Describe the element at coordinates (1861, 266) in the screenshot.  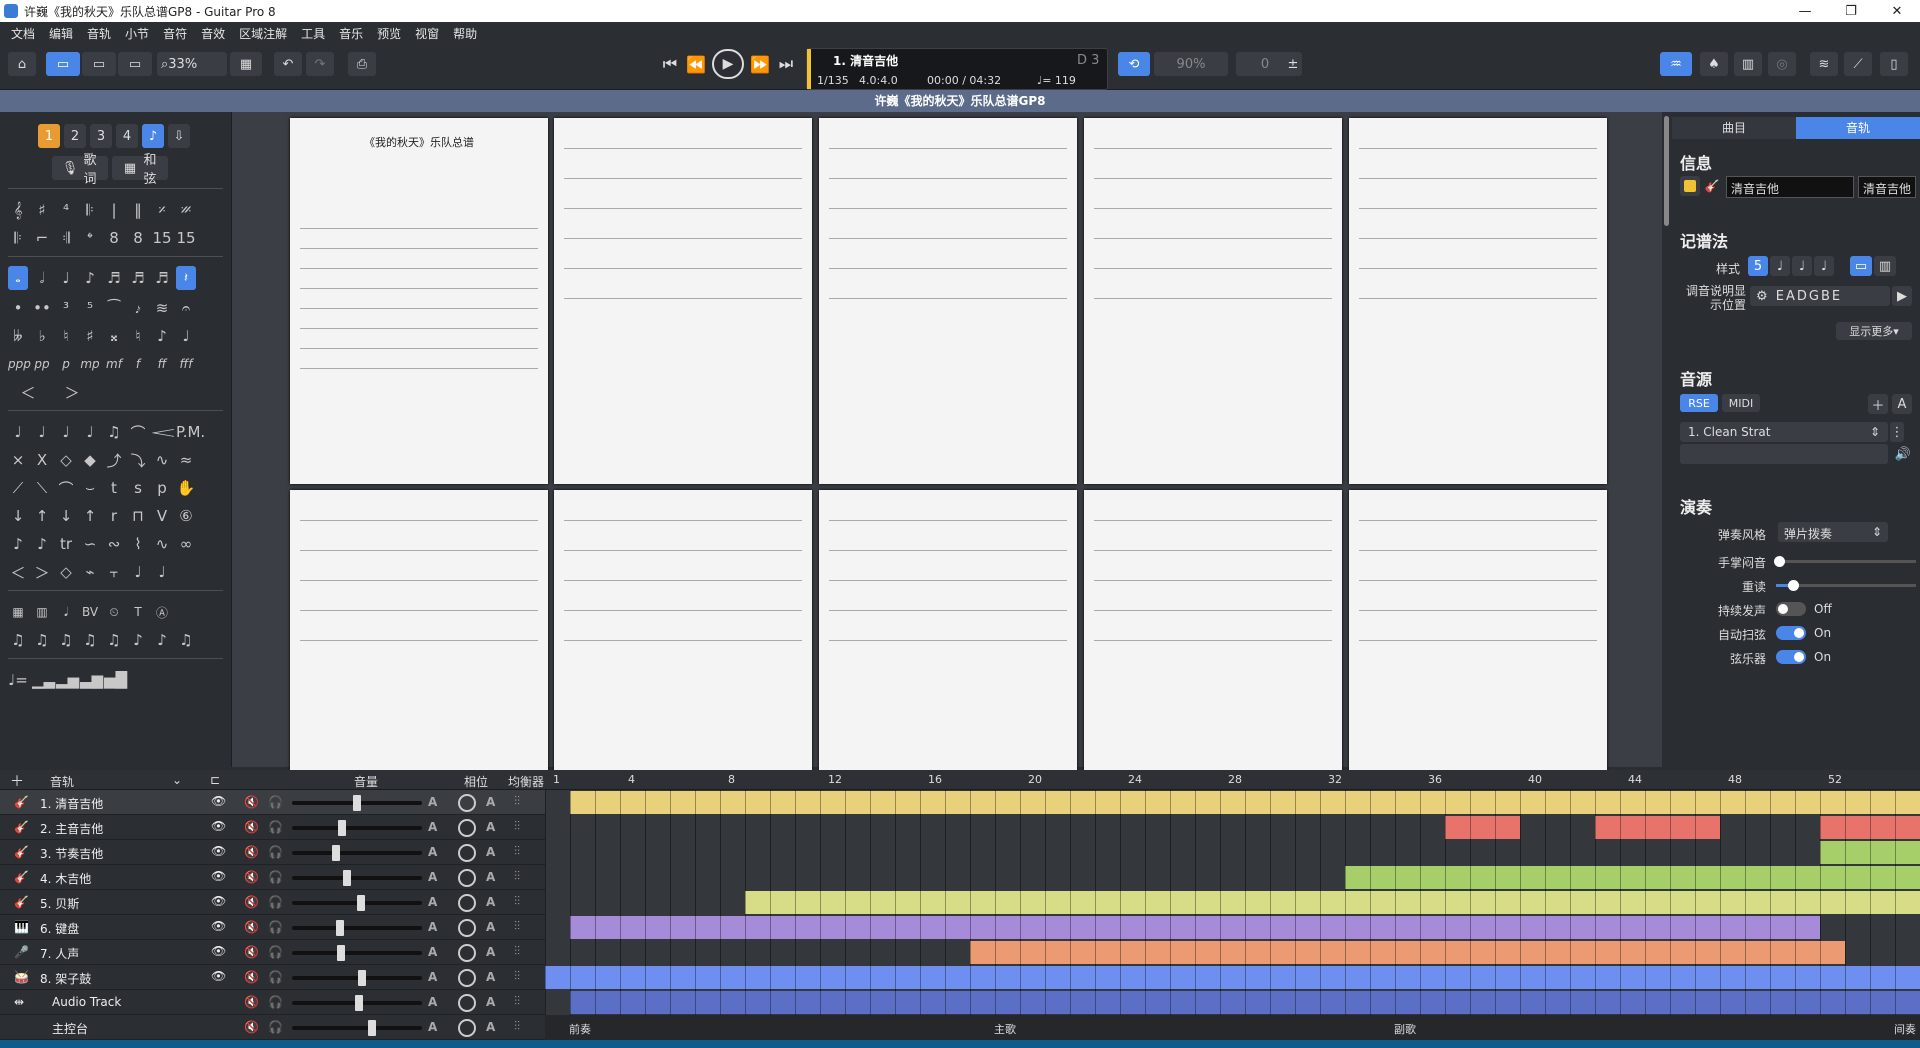
I see `single-staff-icon: ▭` at that location.